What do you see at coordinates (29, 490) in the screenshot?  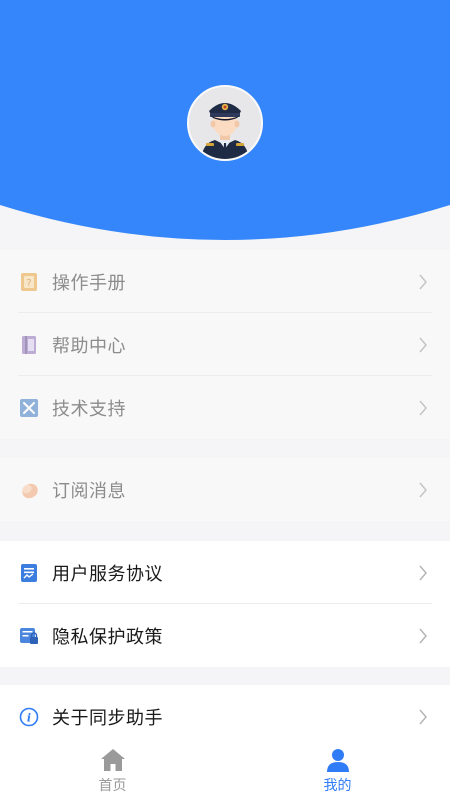 I see `subscribe-message-icon` at bounding box center [29, 490].